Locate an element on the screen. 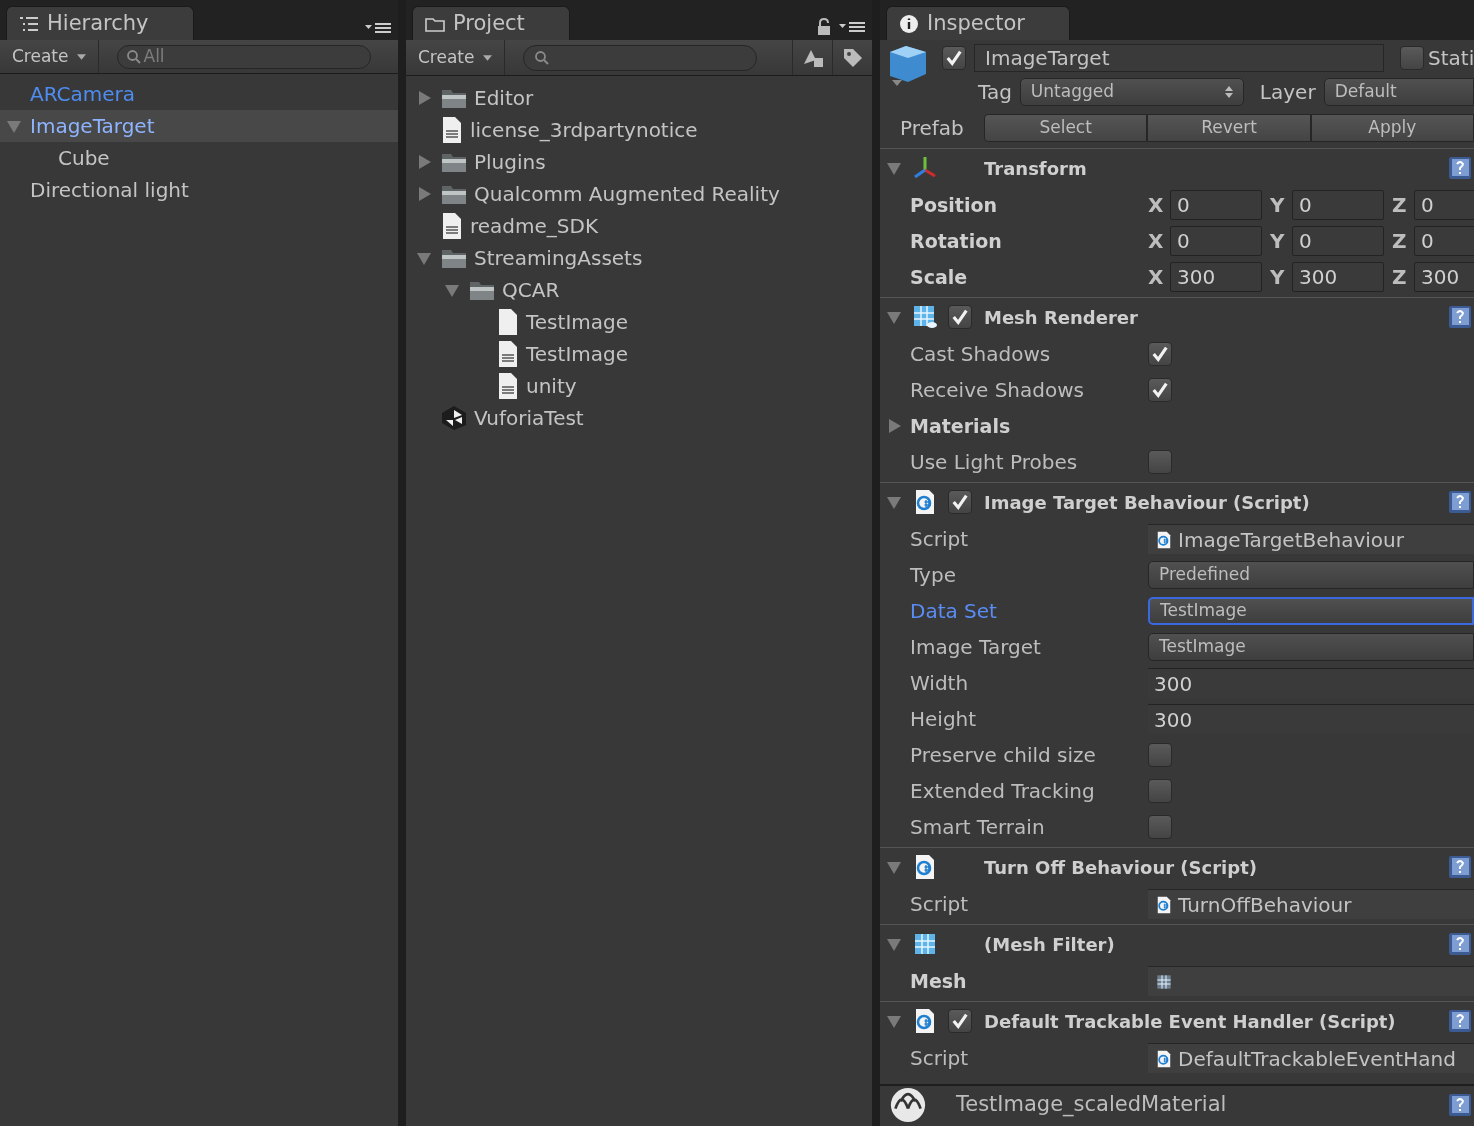  dropdown: Predefined is located at coordinates (1311, 575).